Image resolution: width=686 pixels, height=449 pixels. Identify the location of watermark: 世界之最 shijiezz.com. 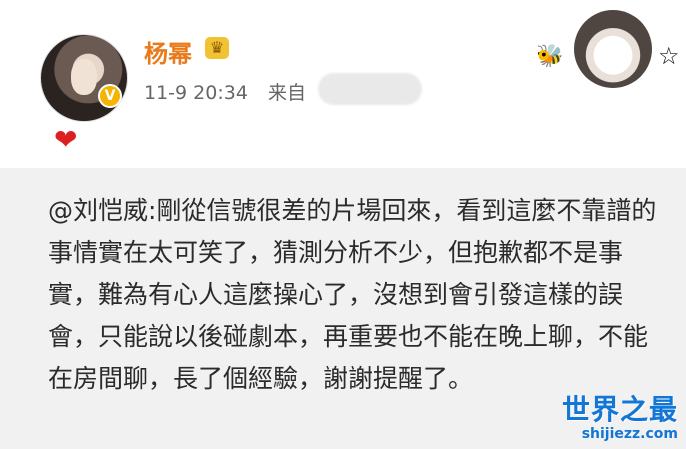
(620, 415).